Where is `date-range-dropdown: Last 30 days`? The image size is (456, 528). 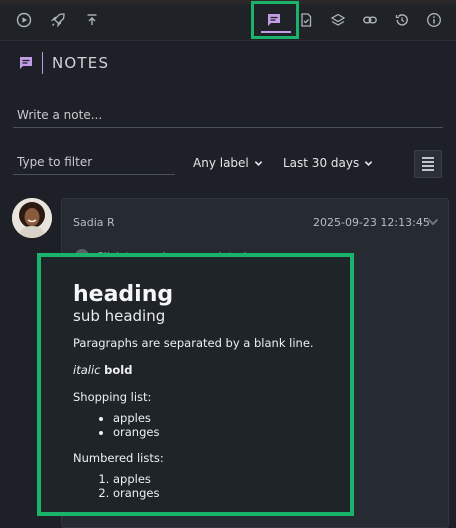
date-range-dropdown: Last 30 days is located at coordinates (328, 163).